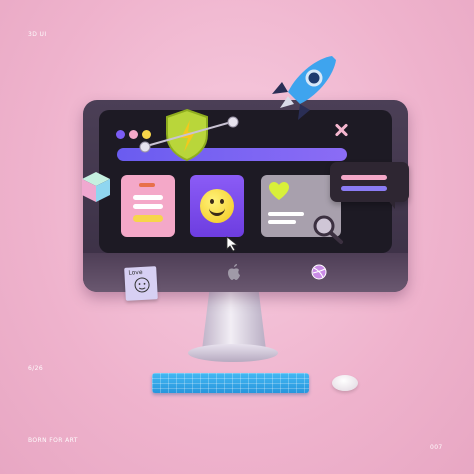 This screenshot has width=474, height=474. What do you see at coordinates (148, 218) in the screenshot?
I see `card-pink-button` at bounding box center [148, 218].